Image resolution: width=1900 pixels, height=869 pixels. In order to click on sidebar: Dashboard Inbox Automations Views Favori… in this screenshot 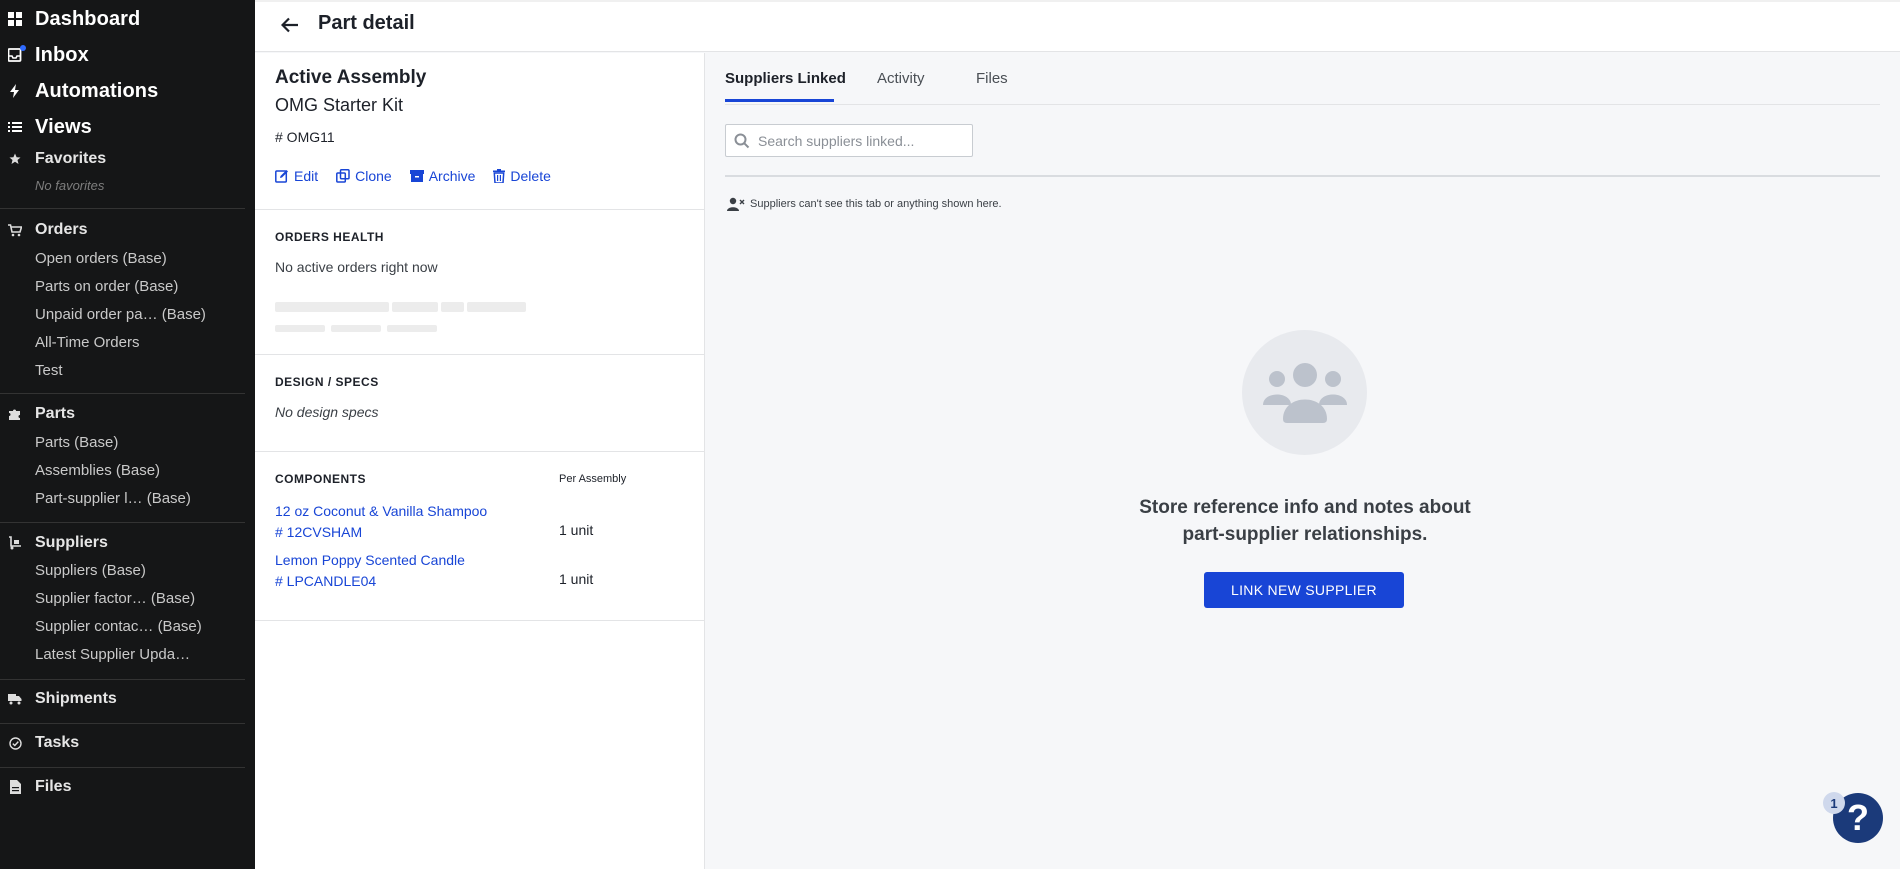, I will do `click(127, 434)`.